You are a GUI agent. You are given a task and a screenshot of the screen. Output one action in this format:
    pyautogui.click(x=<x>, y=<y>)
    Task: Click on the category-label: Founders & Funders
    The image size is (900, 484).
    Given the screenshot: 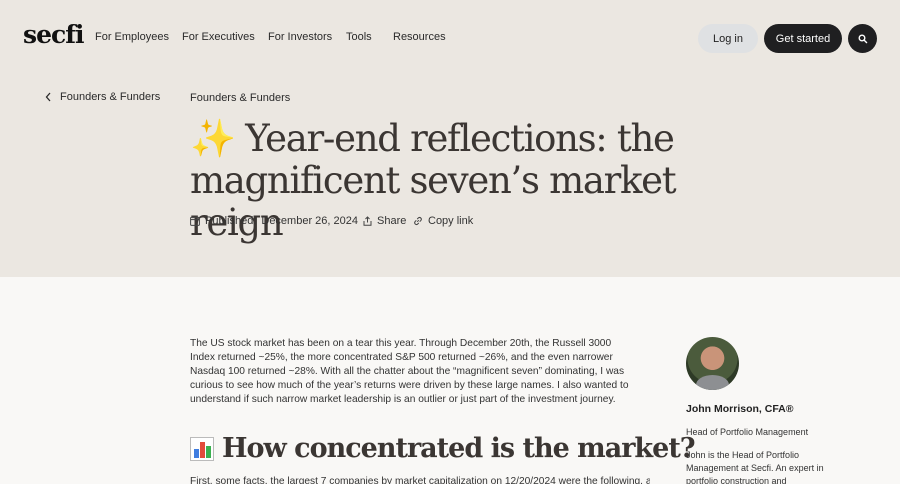 What is the action you would take?
    pyautogui.click(x=240, y=98)
    